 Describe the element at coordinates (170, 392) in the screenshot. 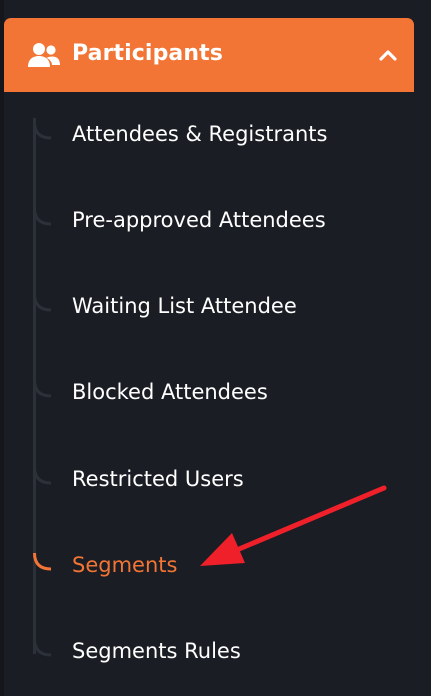

I see `menu-item-label: Blocked Attendees` at that location.